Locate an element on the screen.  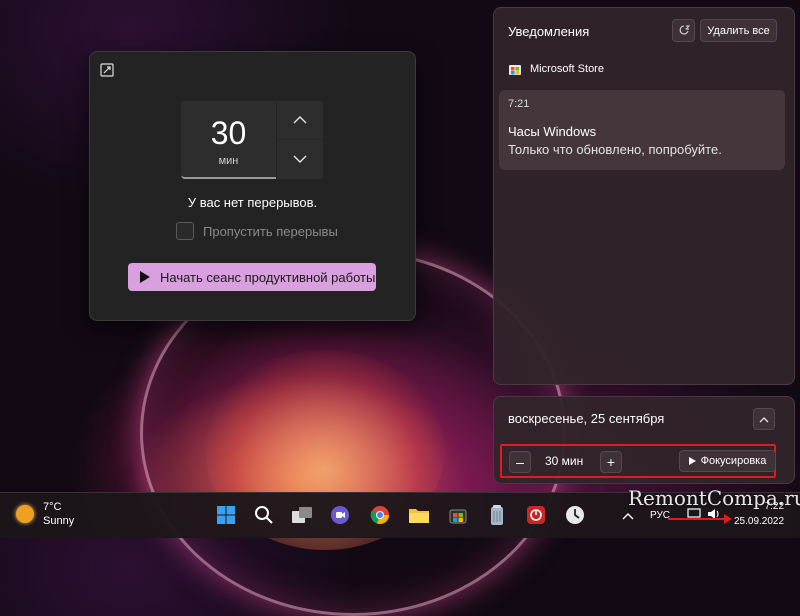
store-icon is located at coordinates (458, 515).